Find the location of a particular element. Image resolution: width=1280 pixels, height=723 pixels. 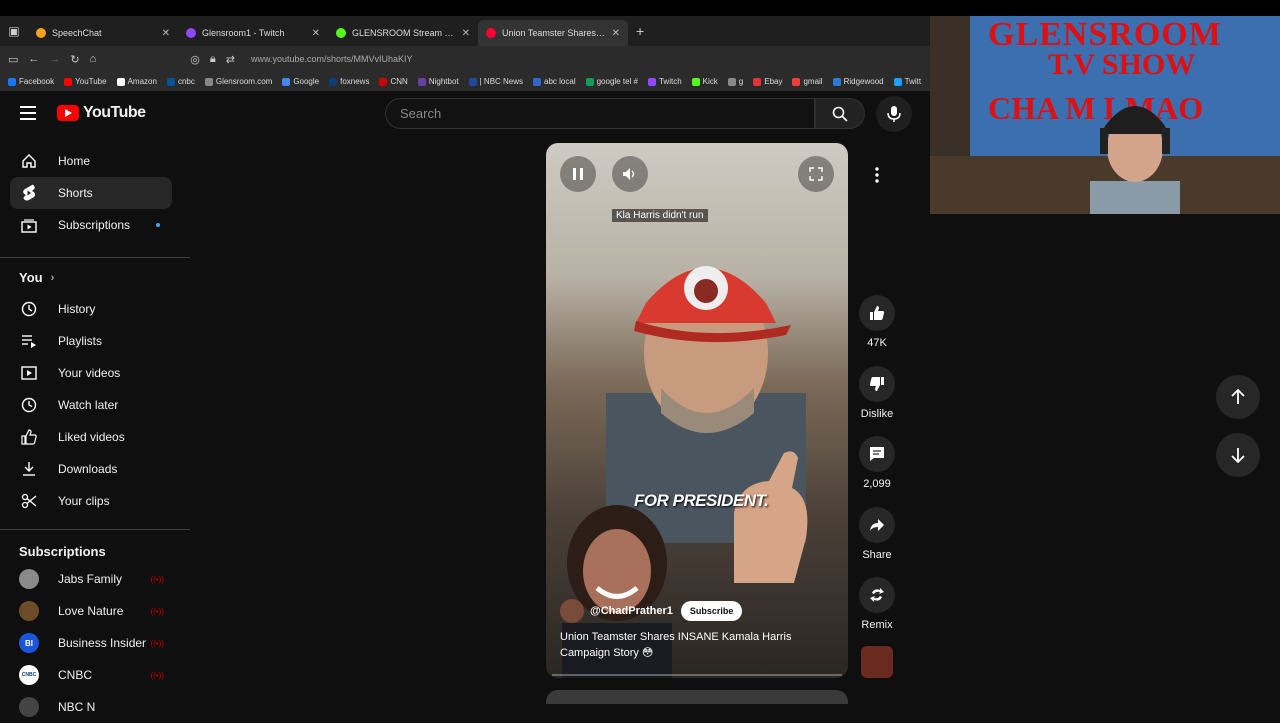

dislike-action: Dislike is located at coordinates (877, 393).